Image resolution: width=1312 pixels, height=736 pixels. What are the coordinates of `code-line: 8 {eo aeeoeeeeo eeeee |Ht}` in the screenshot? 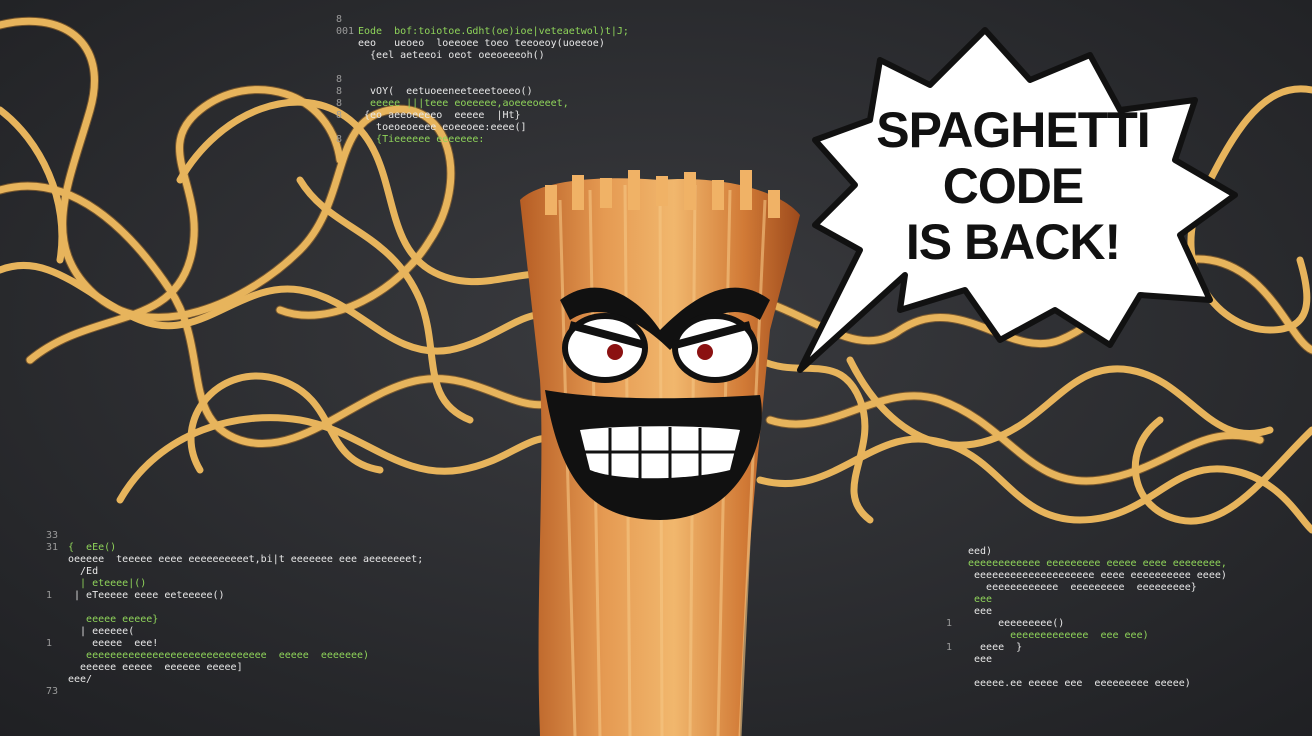 It's located at (482, 116).